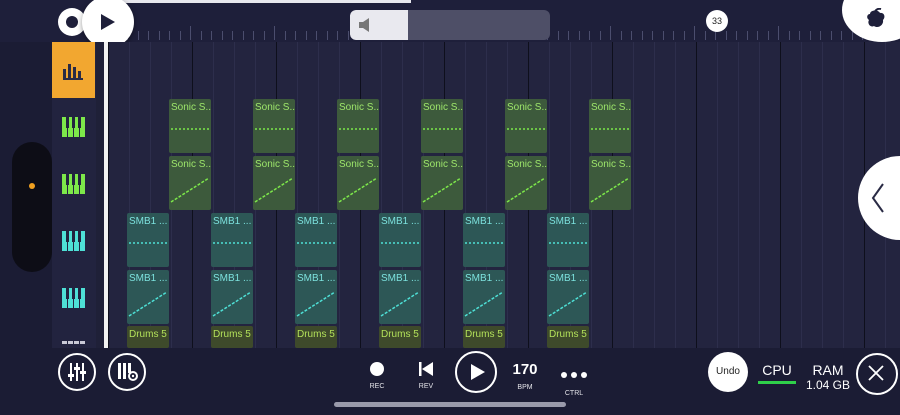  Describe the element at coordinates (73, 337) in the screenshot. I see `track-header-drums` at that location.